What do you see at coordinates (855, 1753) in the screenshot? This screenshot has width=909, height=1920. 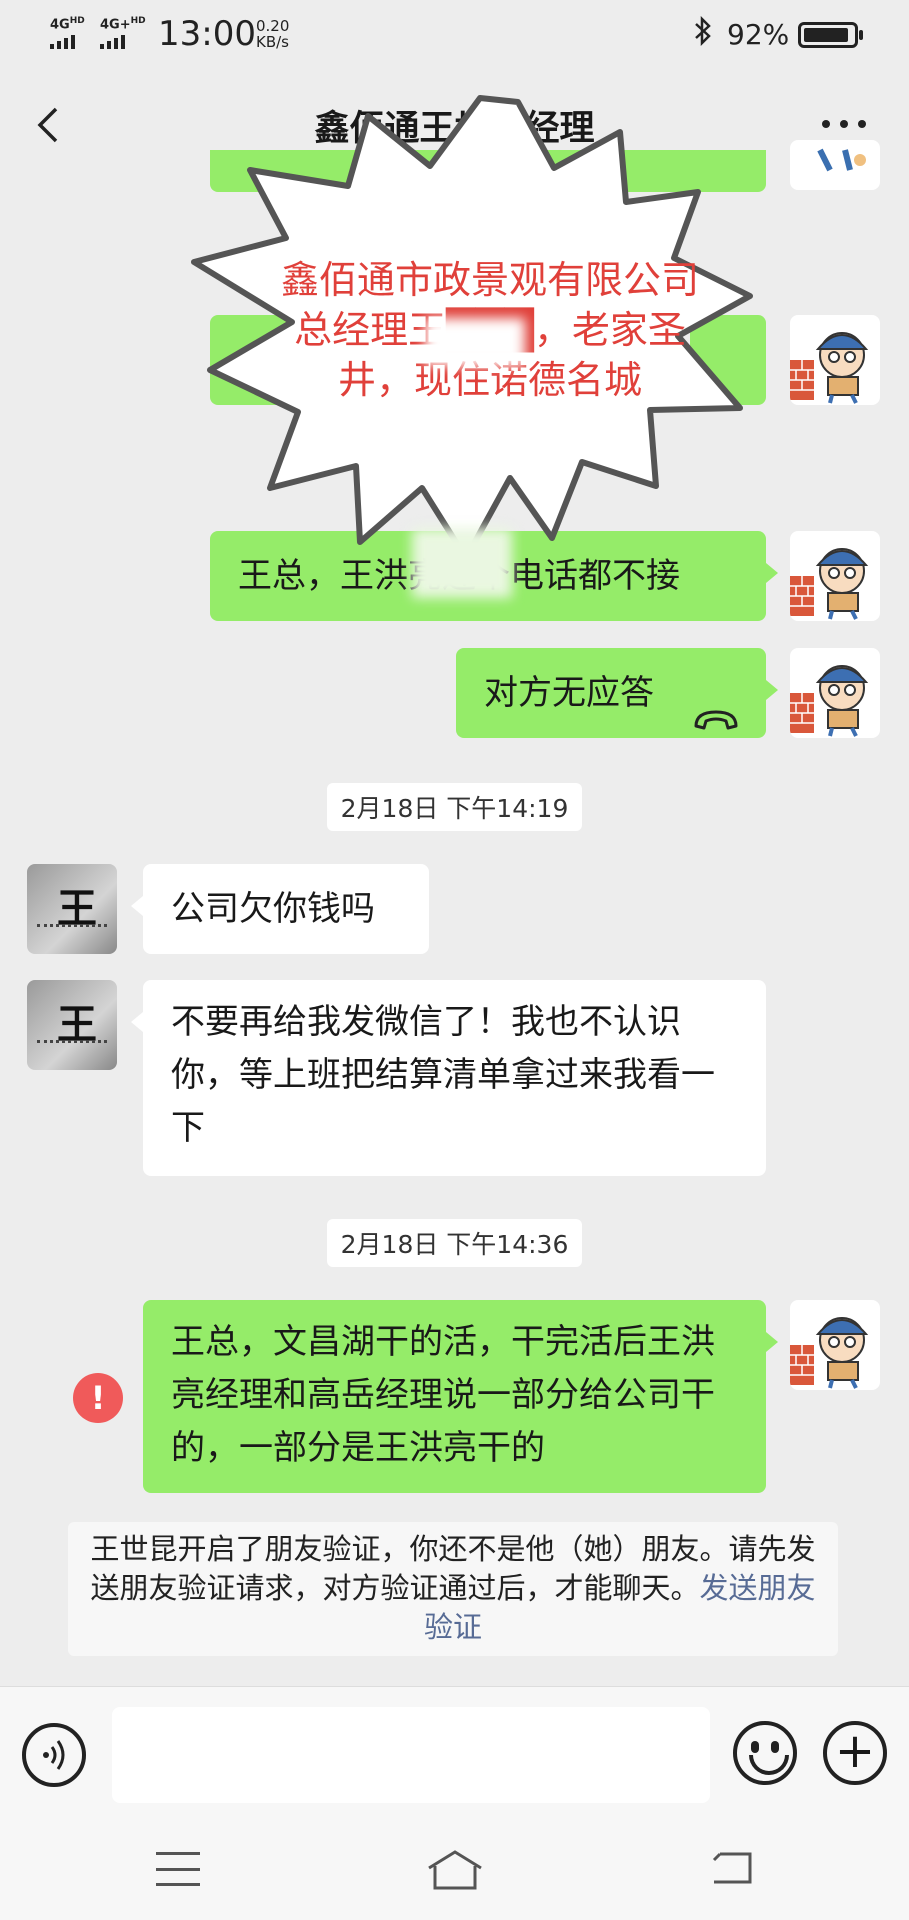 I see `plus-icon: +` at bounding box center [855, 1753].